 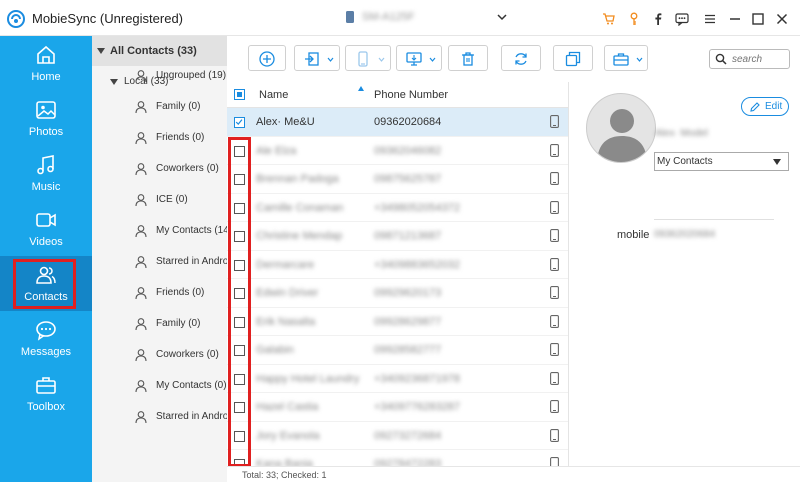 What do you see at coordinates (180, 292) in the screenshot?
I see `tree-group-label: Friends (0)` at bounding box center [180, 292].